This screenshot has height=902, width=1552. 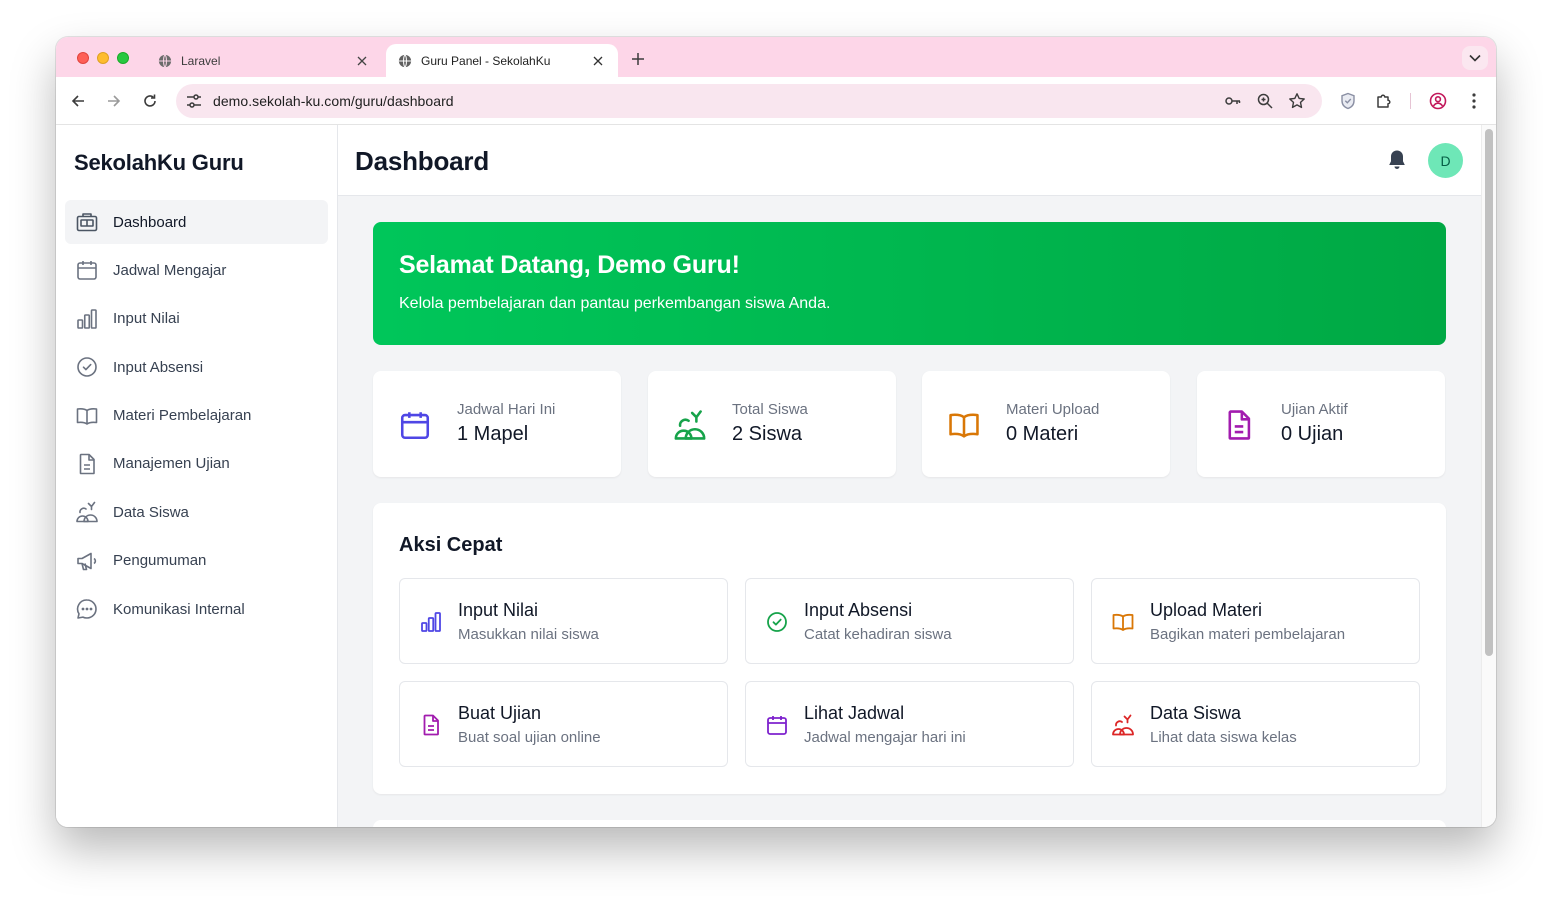 What do you see at coordinates (500, 713) in the screenshot?
I see `quick-action-title: Buat Ujian` at bounding box center [500, 713].